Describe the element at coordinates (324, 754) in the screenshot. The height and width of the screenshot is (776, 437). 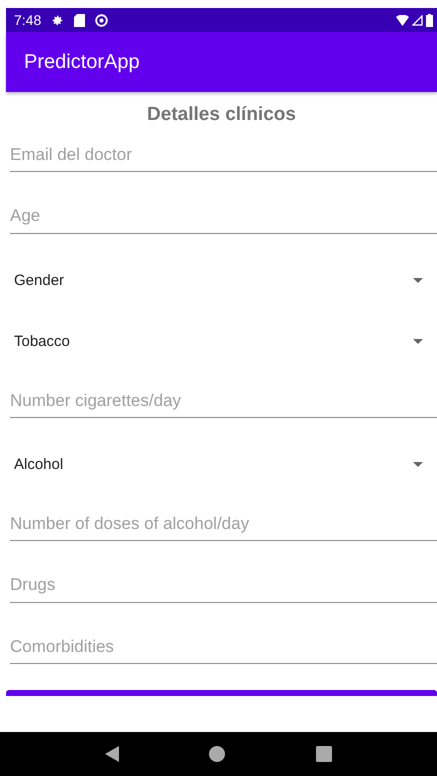
I see `recents-icon` at that location.